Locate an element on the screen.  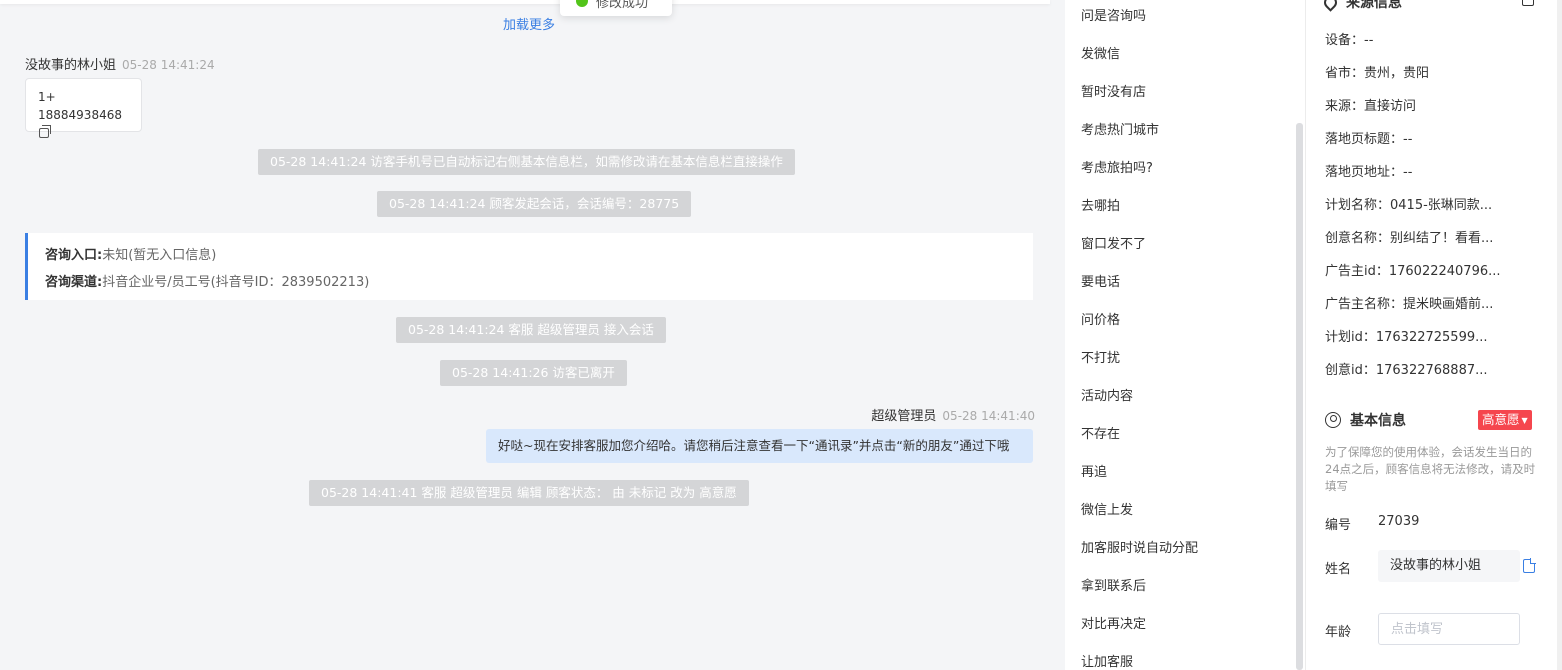
age-input is located at coordinates (1449, 629).